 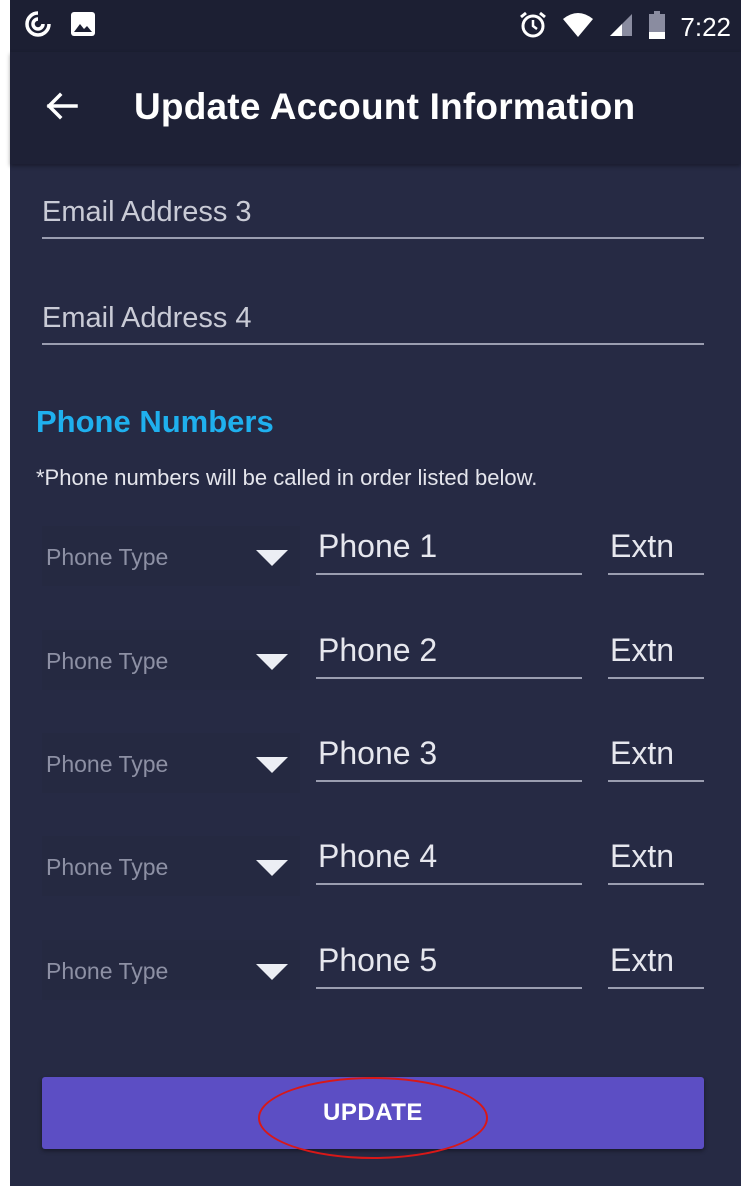 I want to click on status-time: 7:22, so click(x=705, y=27).